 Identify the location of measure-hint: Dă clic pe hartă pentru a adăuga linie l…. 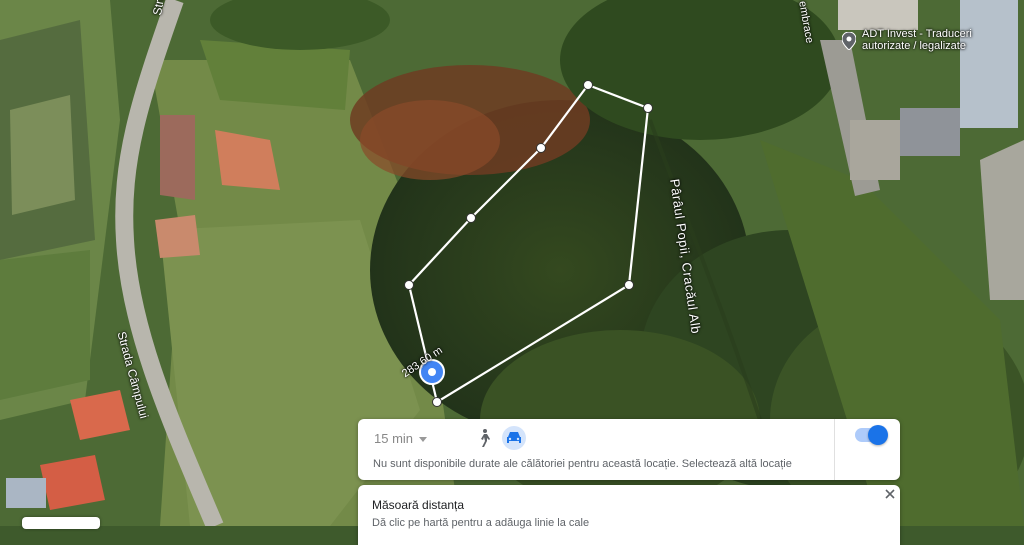
(481, 523).